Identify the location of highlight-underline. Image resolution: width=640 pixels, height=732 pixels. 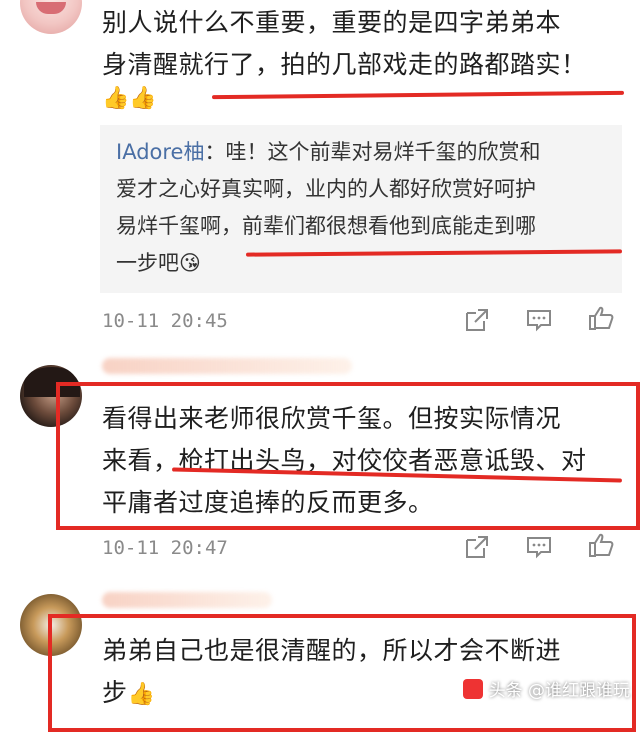
(418, 95).